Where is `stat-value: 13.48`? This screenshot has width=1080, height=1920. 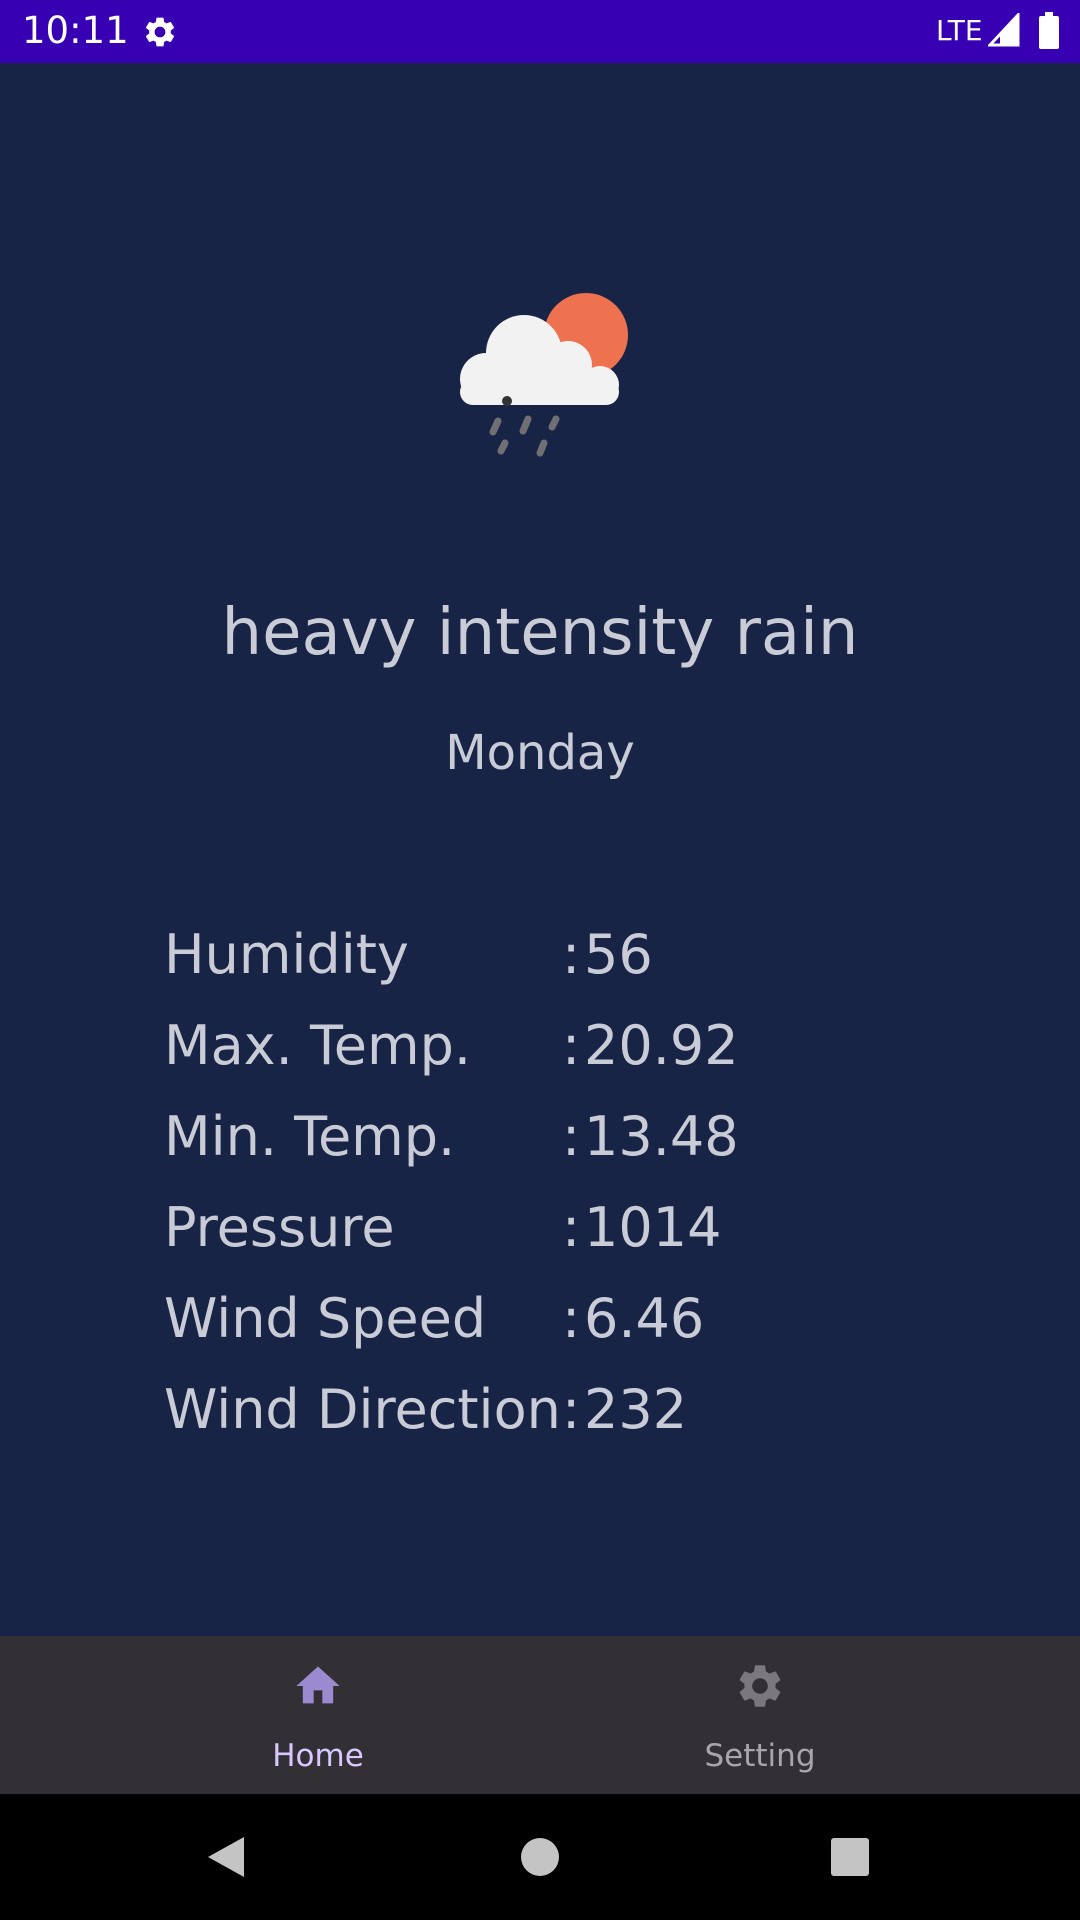 stat-value: 13.48 is located at coordinates (661, 1136).